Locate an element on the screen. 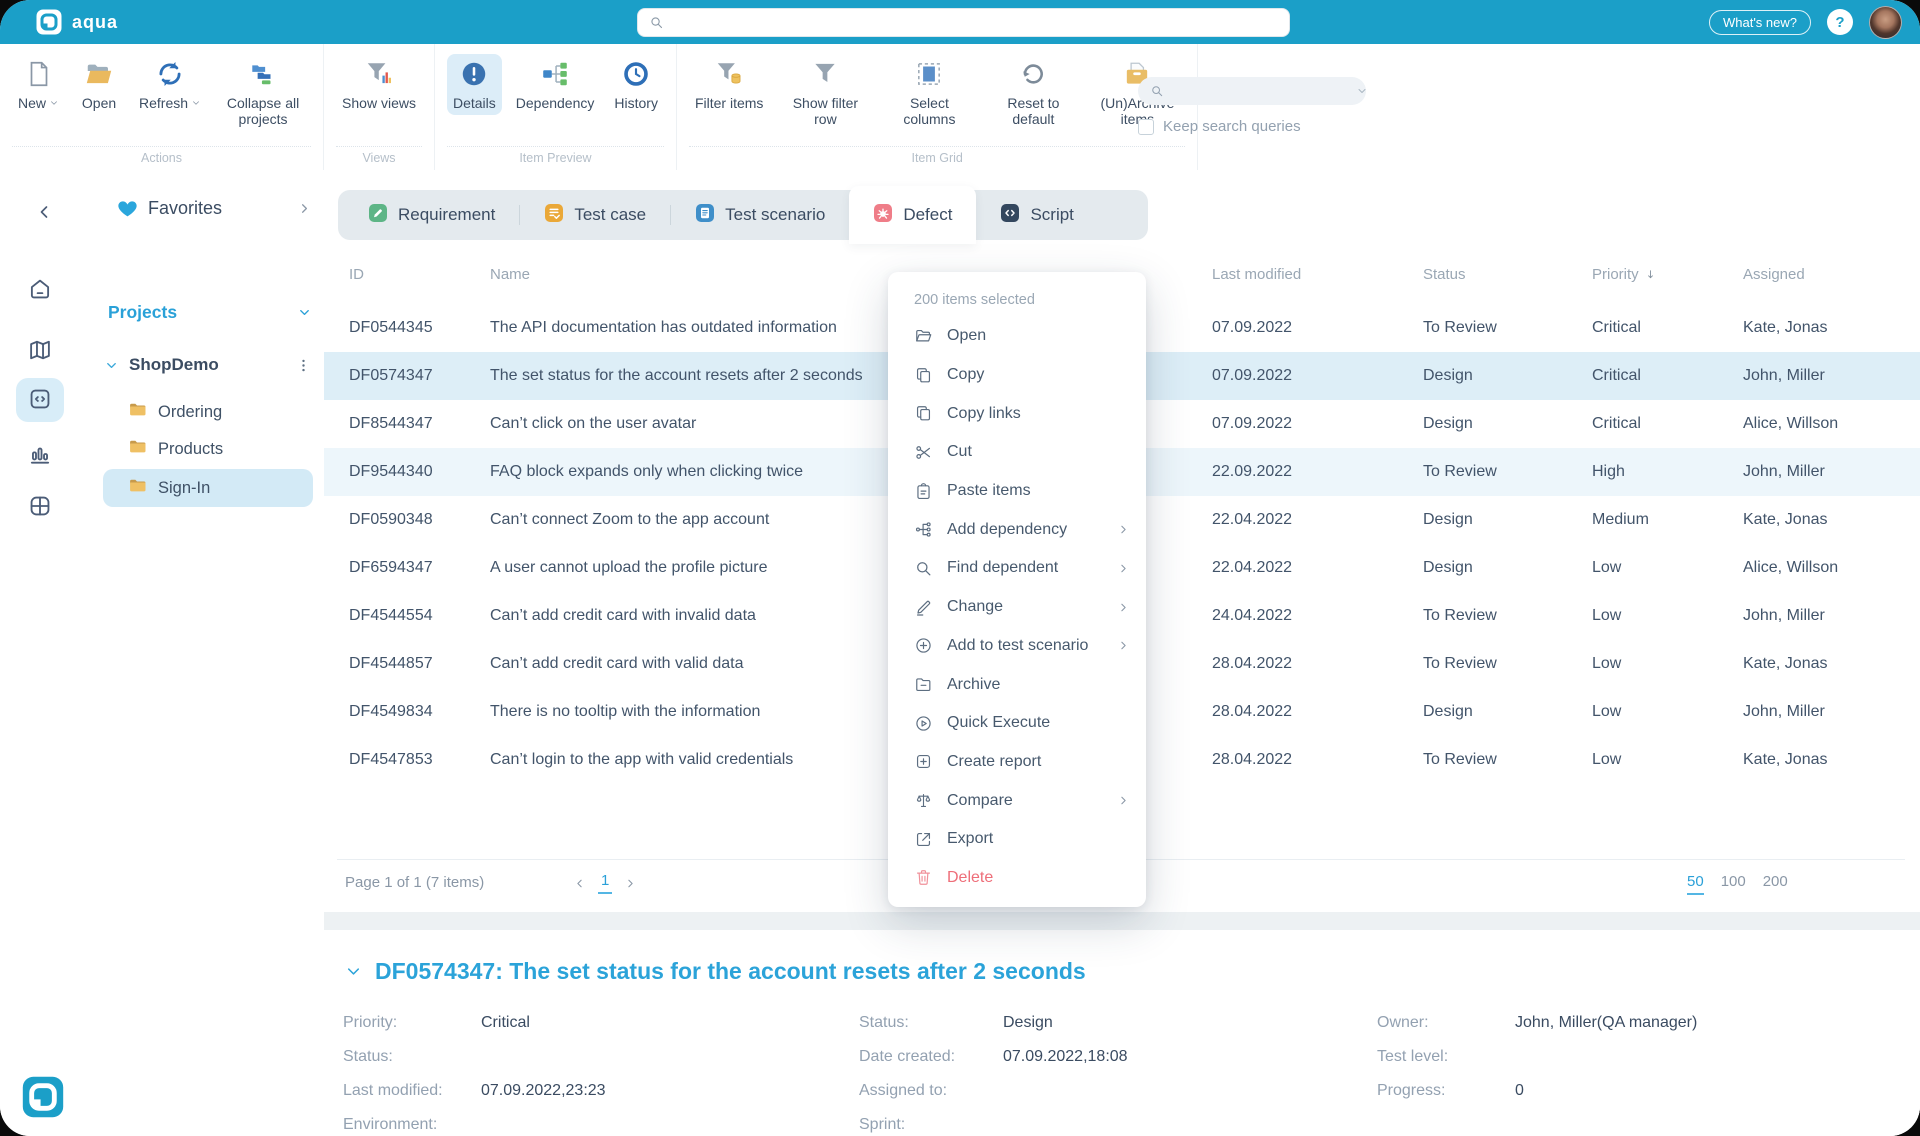  menu-item-cut: Cut is located at coordinates (1017, 452).